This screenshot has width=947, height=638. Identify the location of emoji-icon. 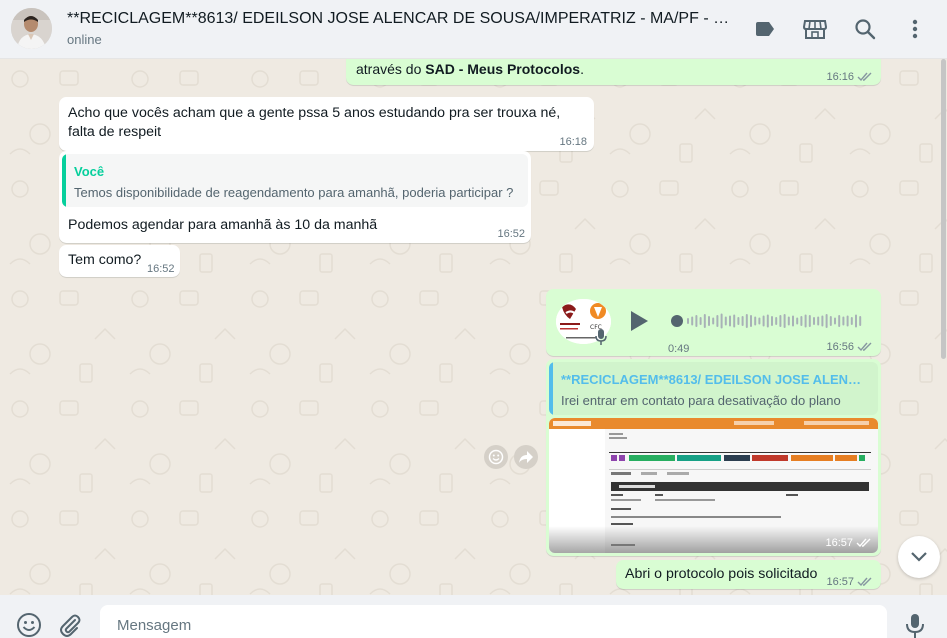
(29, 625).